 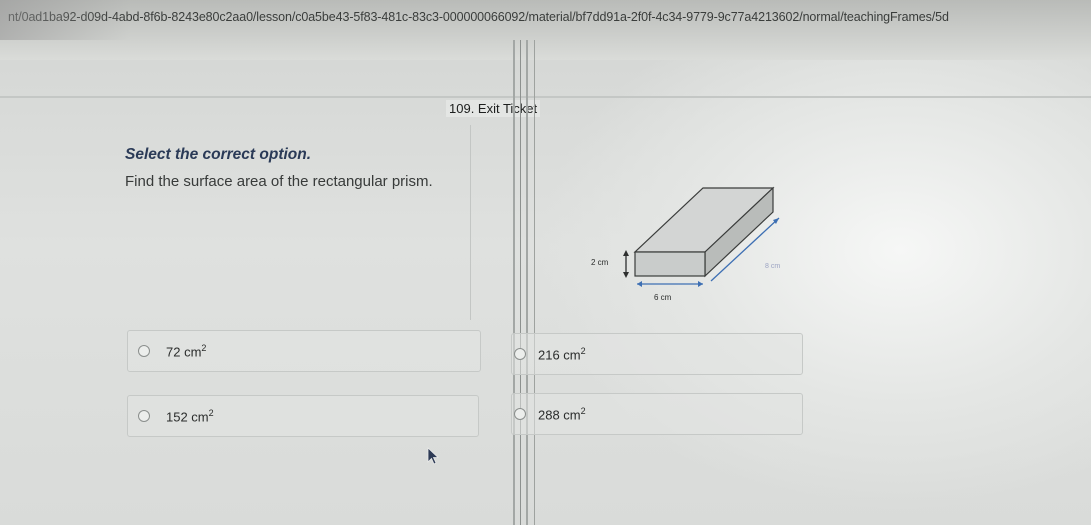 I want to click on answer-option-c: 216 cm2, so click(x=657, y=354).